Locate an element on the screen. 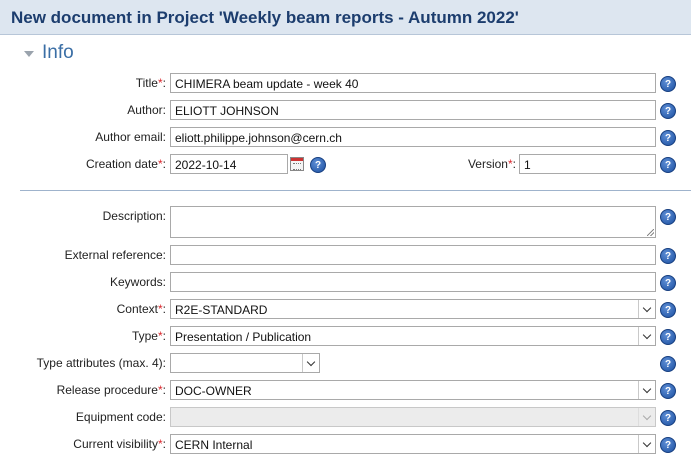  row-type: Type*: Presentation / Publication ? is located at coordinates (345, 336).